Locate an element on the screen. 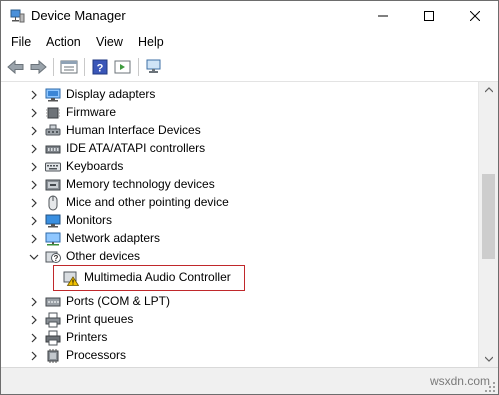 The image size is (499, 395). menu-bar: File Action View Help is located at coordinates (249, 42).